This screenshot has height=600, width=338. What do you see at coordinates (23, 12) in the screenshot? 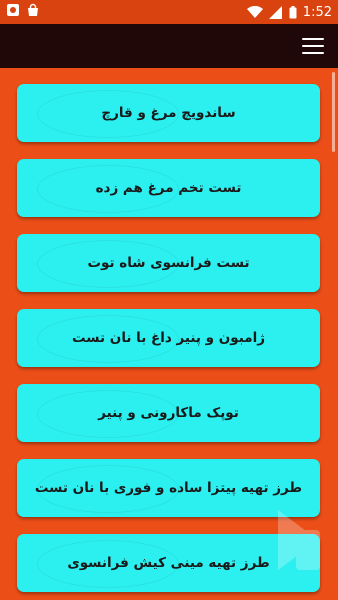
I see `status-left` at bounding box center [23, 12].